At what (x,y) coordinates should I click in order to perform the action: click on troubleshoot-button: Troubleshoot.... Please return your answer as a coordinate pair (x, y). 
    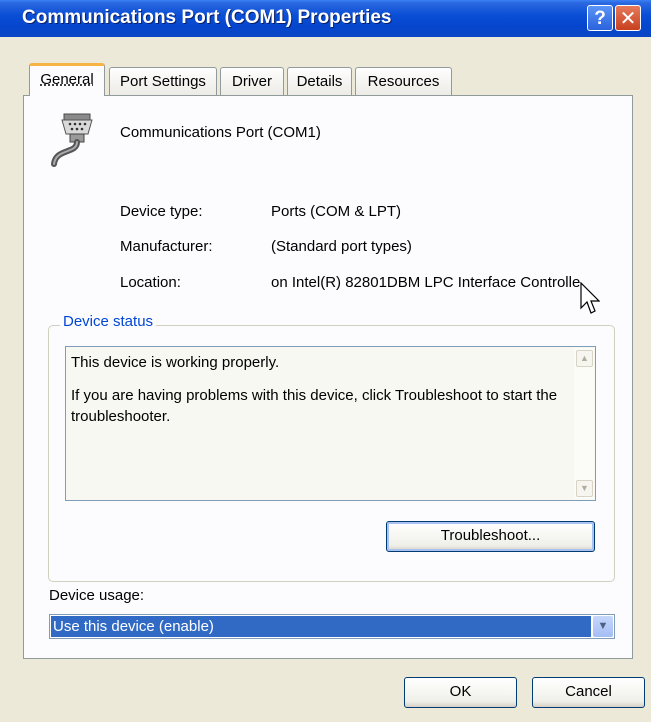
    Looking at the image, I should click on (490, 536).